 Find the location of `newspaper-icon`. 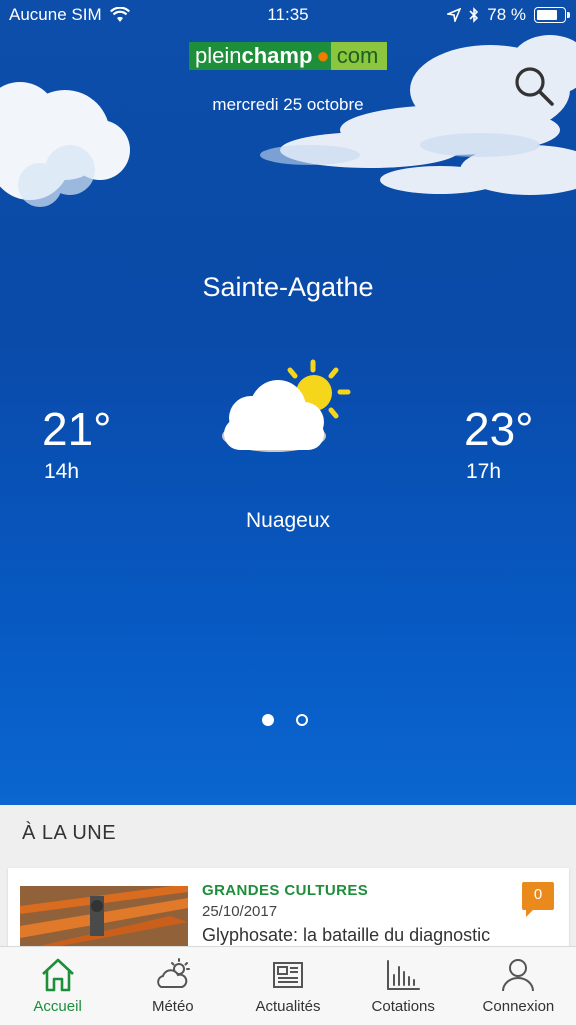

newspaper-icon is located at coordinates (288, 975).